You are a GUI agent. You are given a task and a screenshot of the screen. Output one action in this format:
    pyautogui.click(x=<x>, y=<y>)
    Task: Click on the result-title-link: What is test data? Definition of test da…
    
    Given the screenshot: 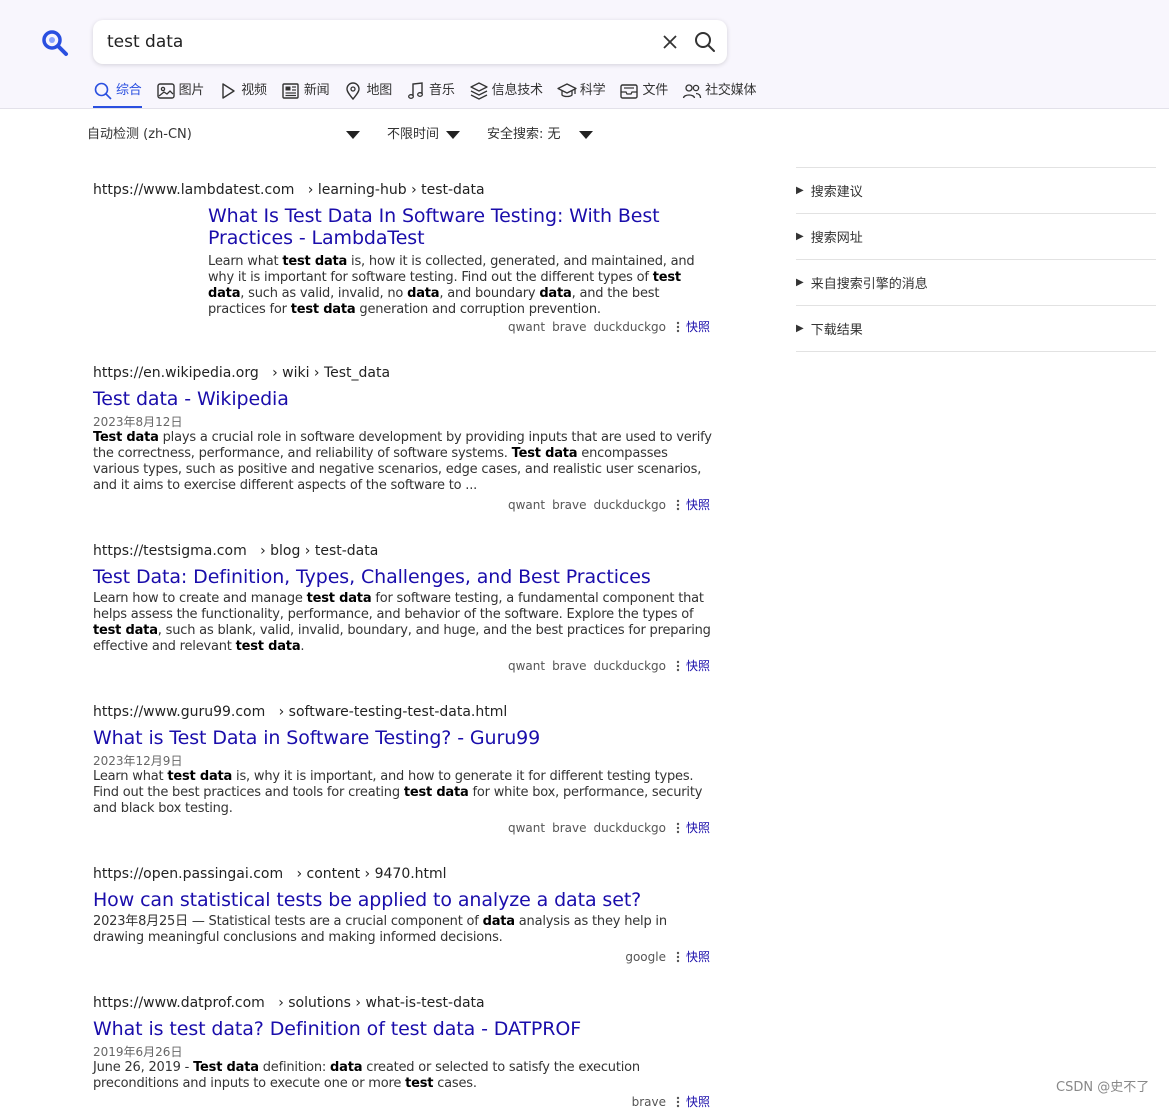 What is the action you would take?
    pyautogui.click(x=403, y=1029)
    